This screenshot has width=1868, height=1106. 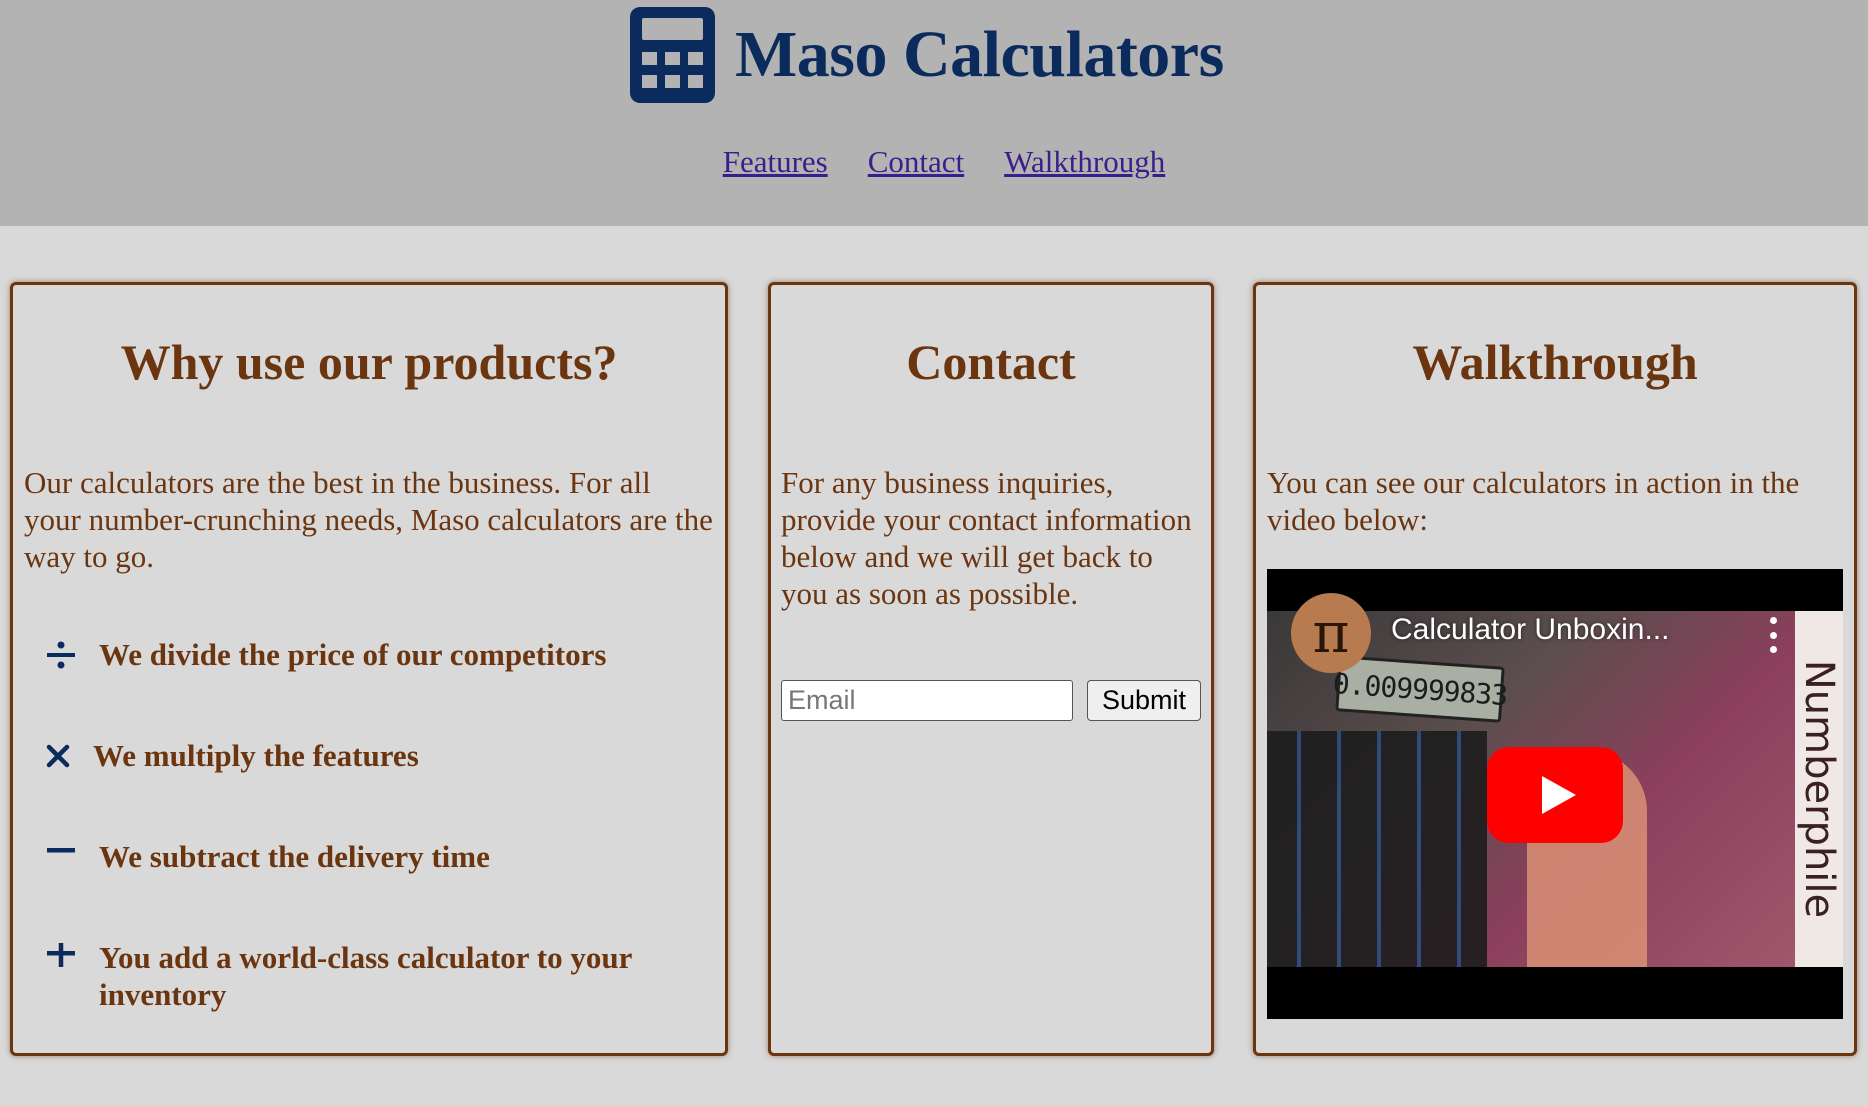 I want to click on site-title: Maso Calculators, so click(x=979, y=54).